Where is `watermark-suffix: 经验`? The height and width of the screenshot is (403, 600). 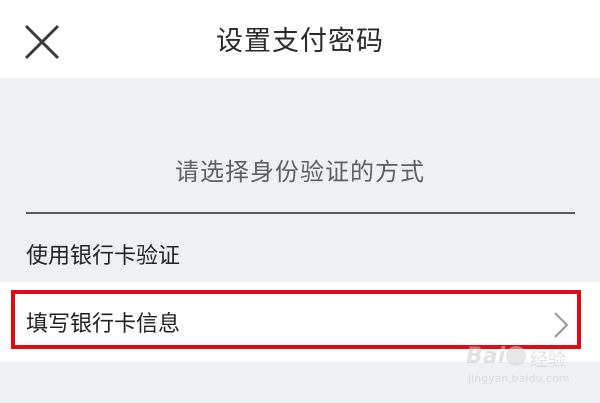
watermark-suffix: 经验 is located at coordinates (548, 360).